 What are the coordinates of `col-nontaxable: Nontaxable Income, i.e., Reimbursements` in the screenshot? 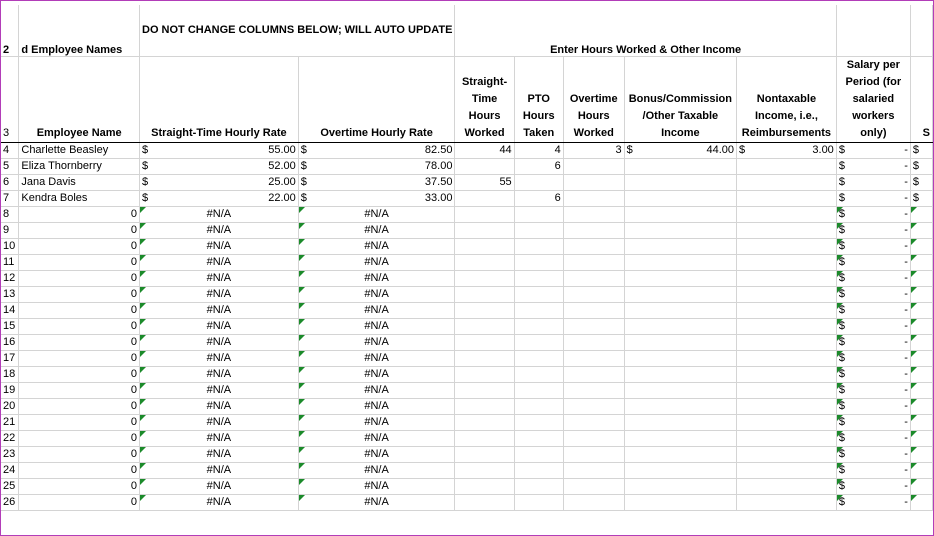 It's located at (786, 99).